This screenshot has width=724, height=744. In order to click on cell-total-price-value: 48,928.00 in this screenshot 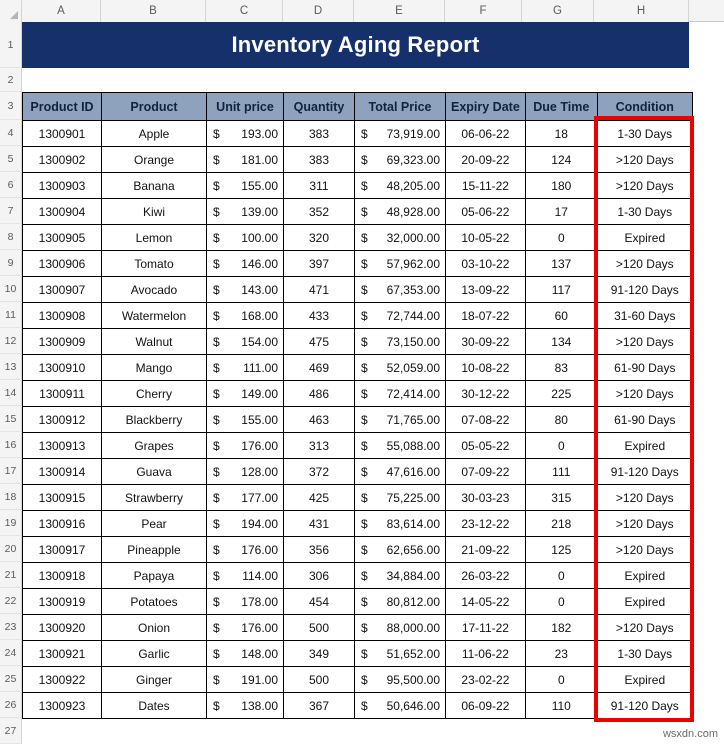, I will do `click(413, 211)`.